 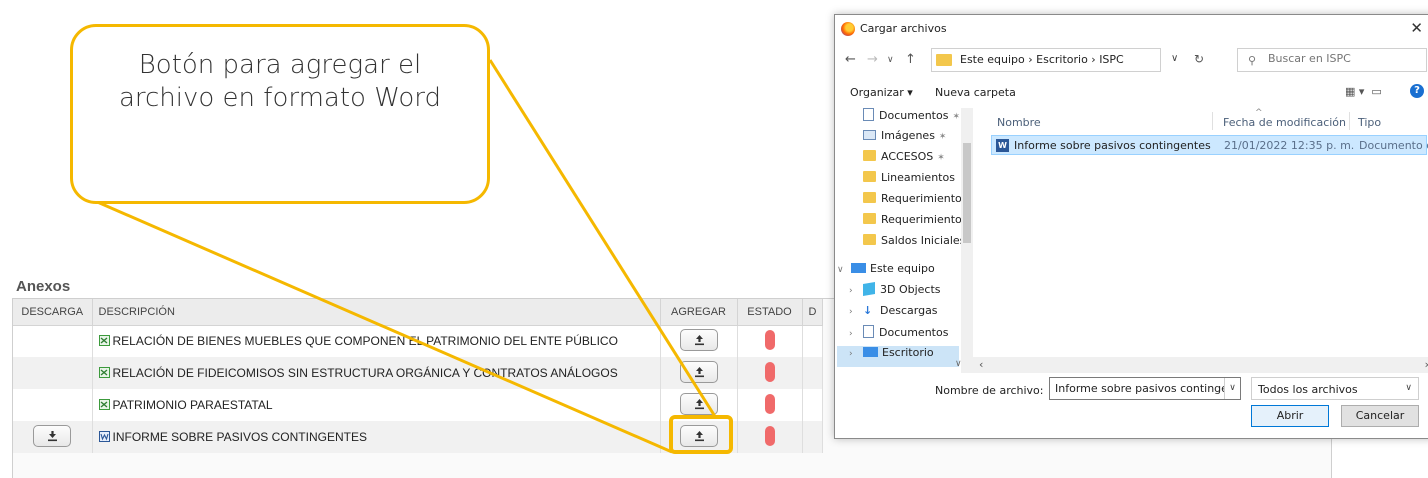 What do you see at coordinates (1131, 29) in the screenshot?
I see `dialog-titlebar: Cargar archivos ✕` at bounding box center [1131, 29].